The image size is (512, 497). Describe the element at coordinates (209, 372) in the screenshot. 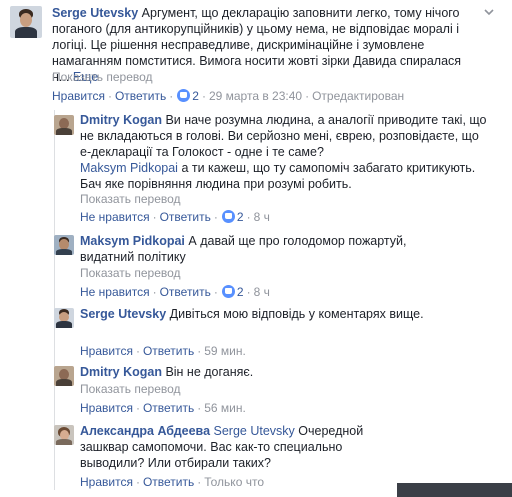

I see `comment-text: Він не доганяє.` at that location.